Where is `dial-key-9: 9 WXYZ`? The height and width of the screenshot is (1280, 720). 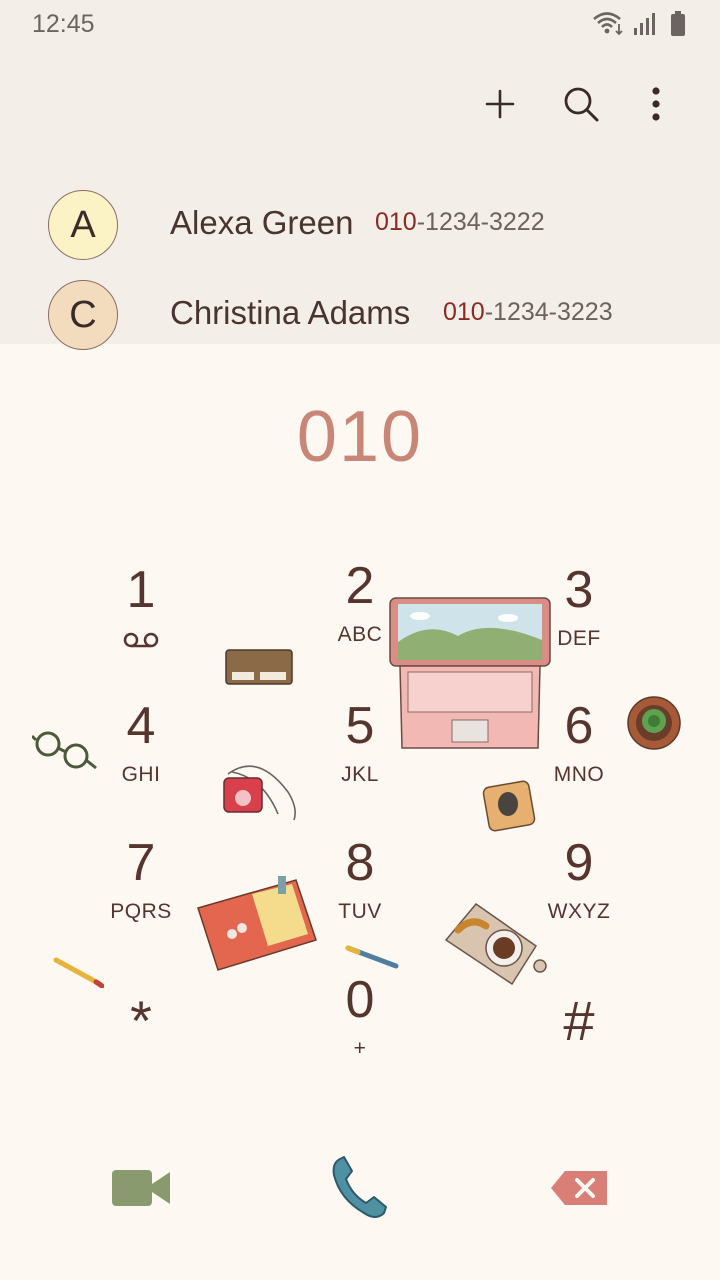
dial-key-9: 9 WXYZ is located at coordinates (579, 889).